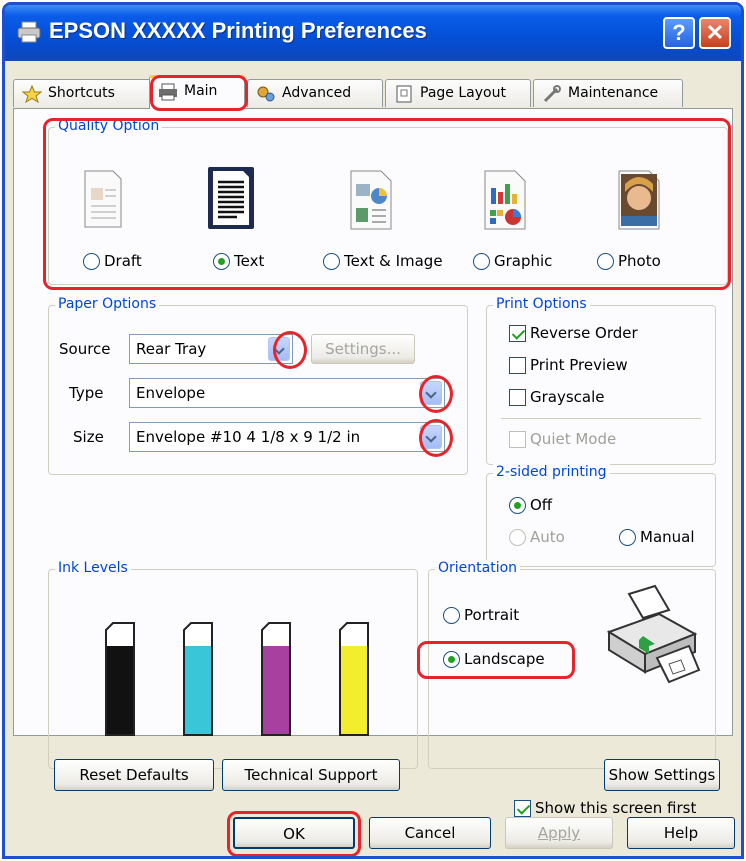 The height and width of the screenshot is (861, 746). I want to click on help-button: Help, so click(681, 833).